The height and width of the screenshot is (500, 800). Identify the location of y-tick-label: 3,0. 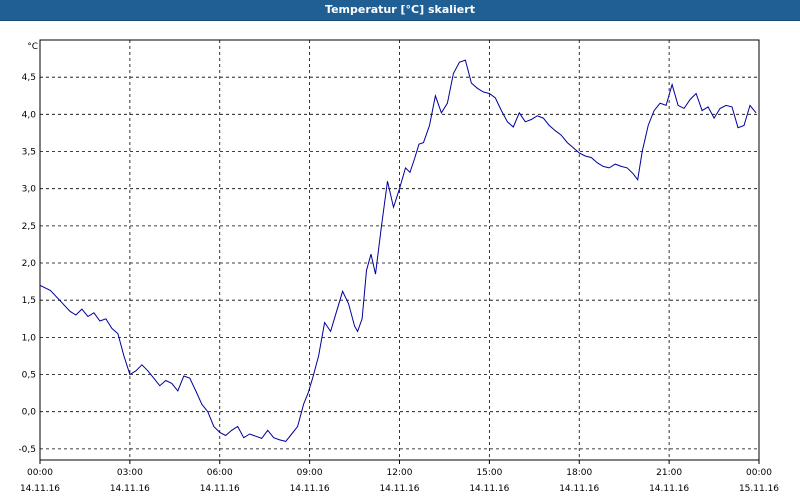
(29, 190).